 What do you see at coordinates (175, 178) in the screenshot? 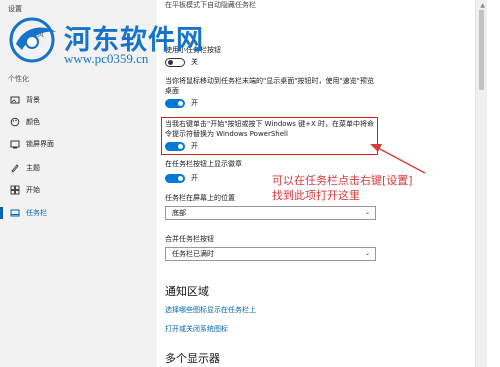
I see `badges-toggle` at bounding box center [175, 178].